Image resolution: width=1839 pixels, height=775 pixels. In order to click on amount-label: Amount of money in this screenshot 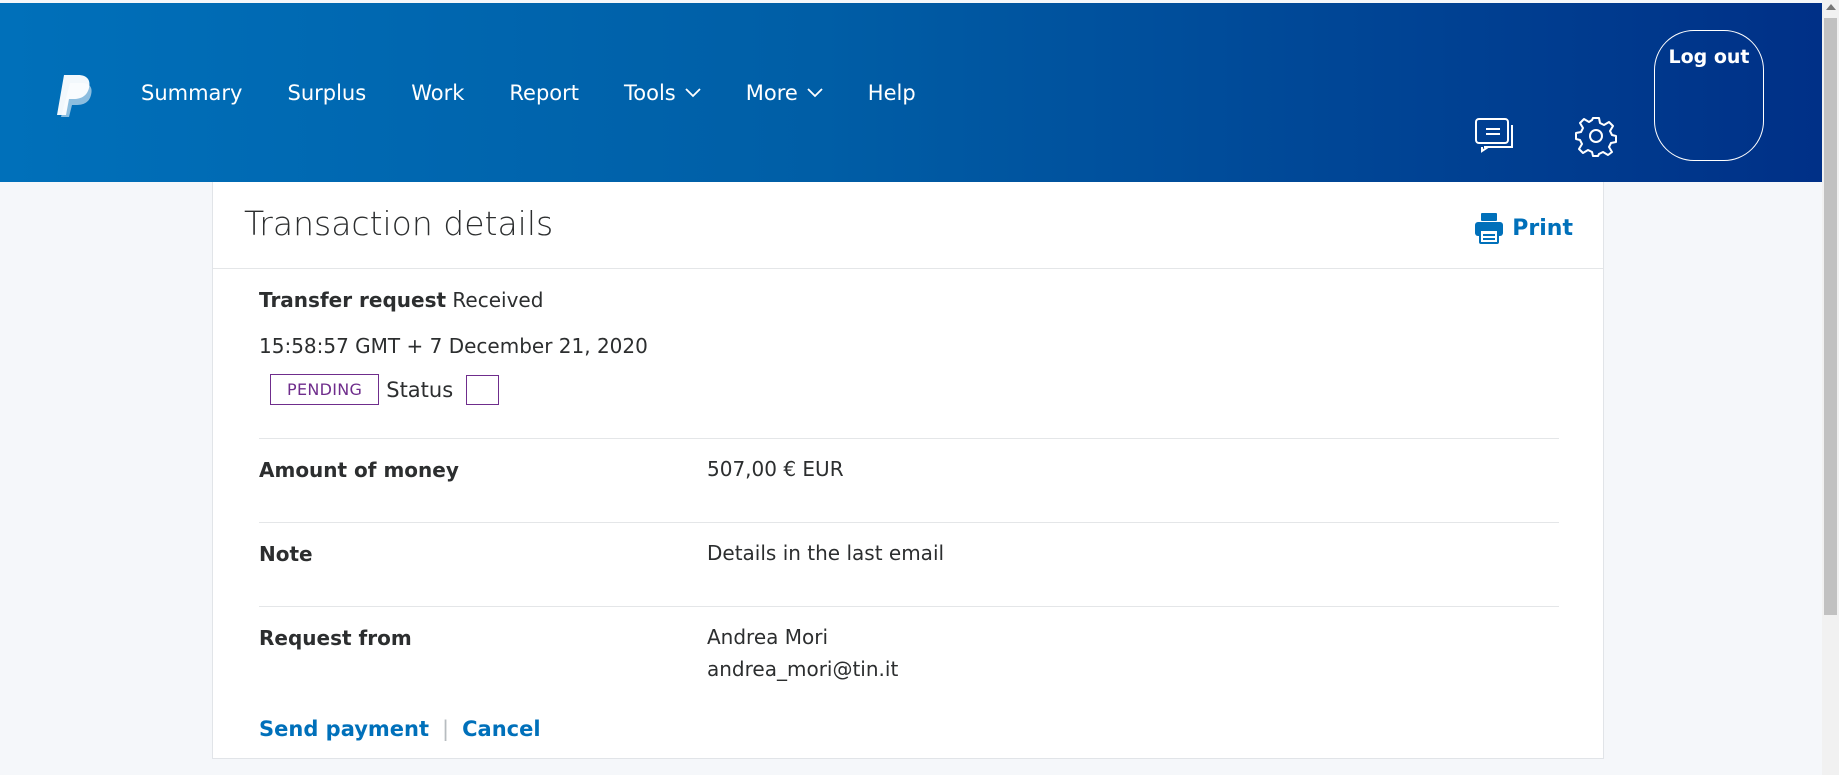, I will do `click(359, 470)`.